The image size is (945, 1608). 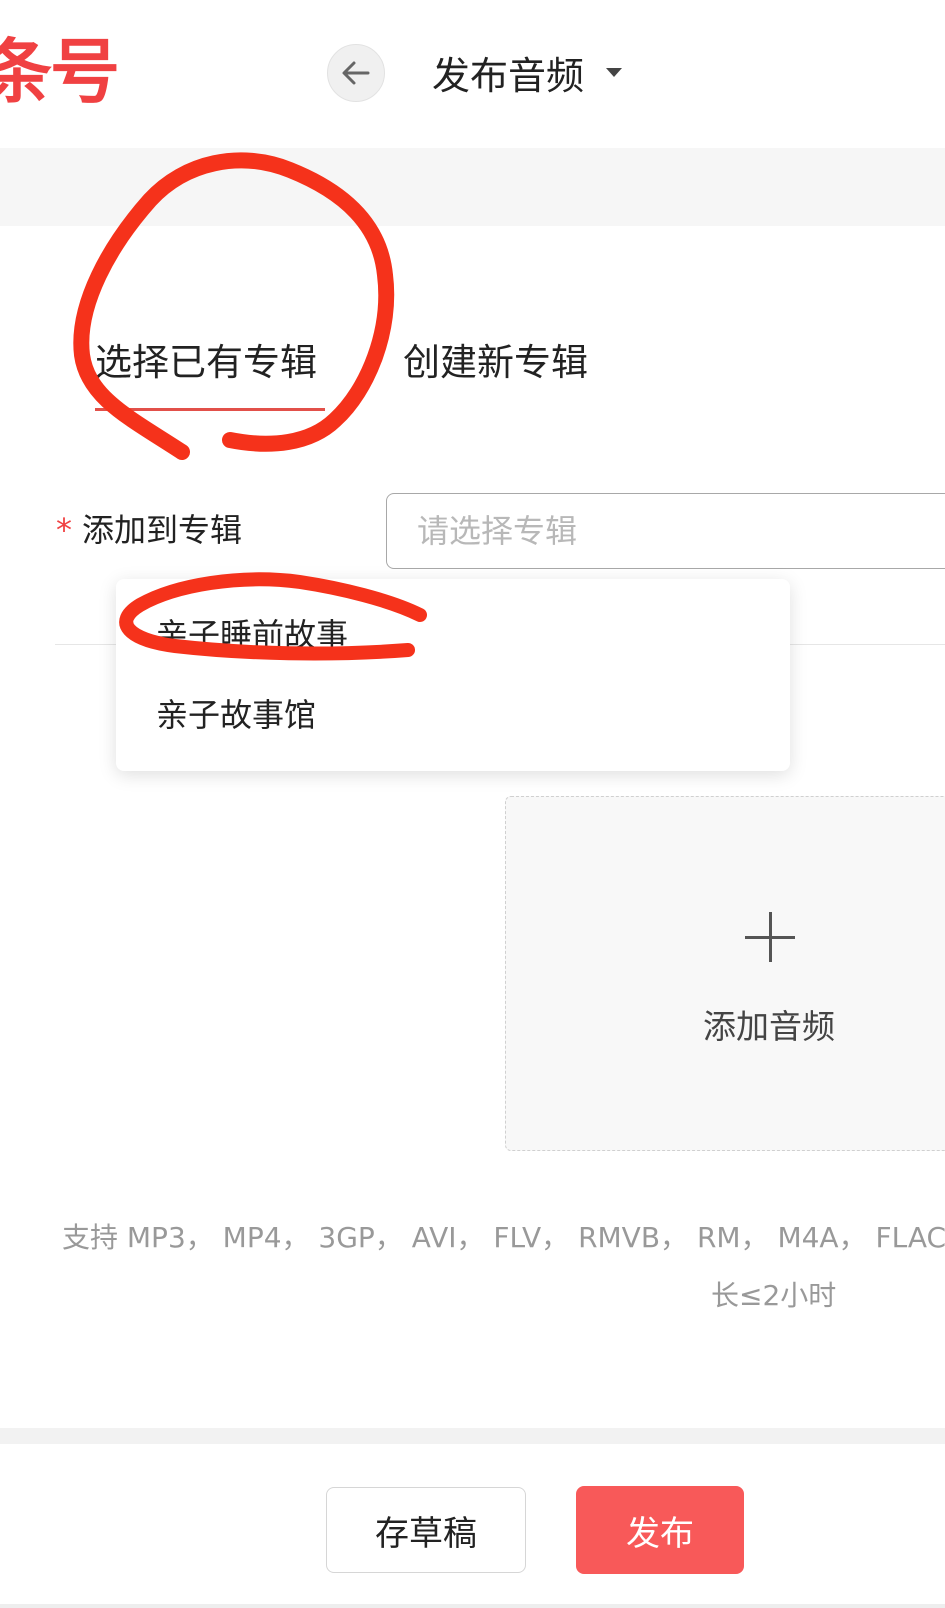 I want to click on dropdown-option-story-hall: 亲子故事馆, so click(x=236, y=715).